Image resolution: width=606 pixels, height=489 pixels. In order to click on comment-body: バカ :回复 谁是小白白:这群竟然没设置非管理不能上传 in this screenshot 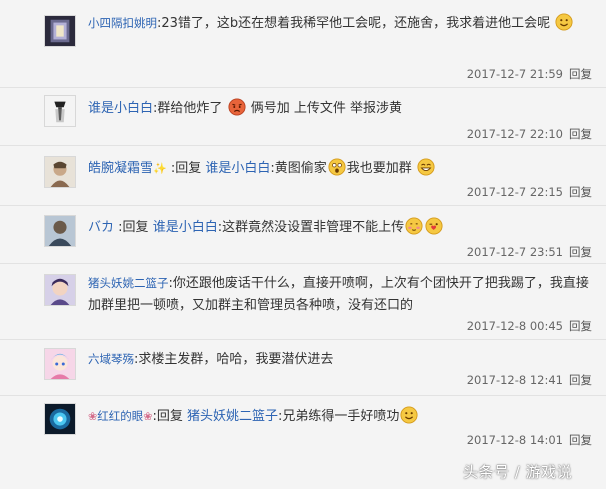, I will do `click(340, 228)`.